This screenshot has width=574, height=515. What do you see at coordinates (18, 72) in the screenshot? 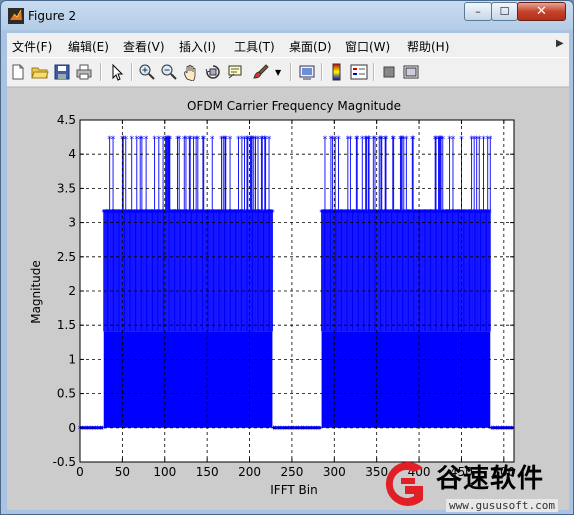
I see `new-figure-icon` at bounding box center [18, 72].